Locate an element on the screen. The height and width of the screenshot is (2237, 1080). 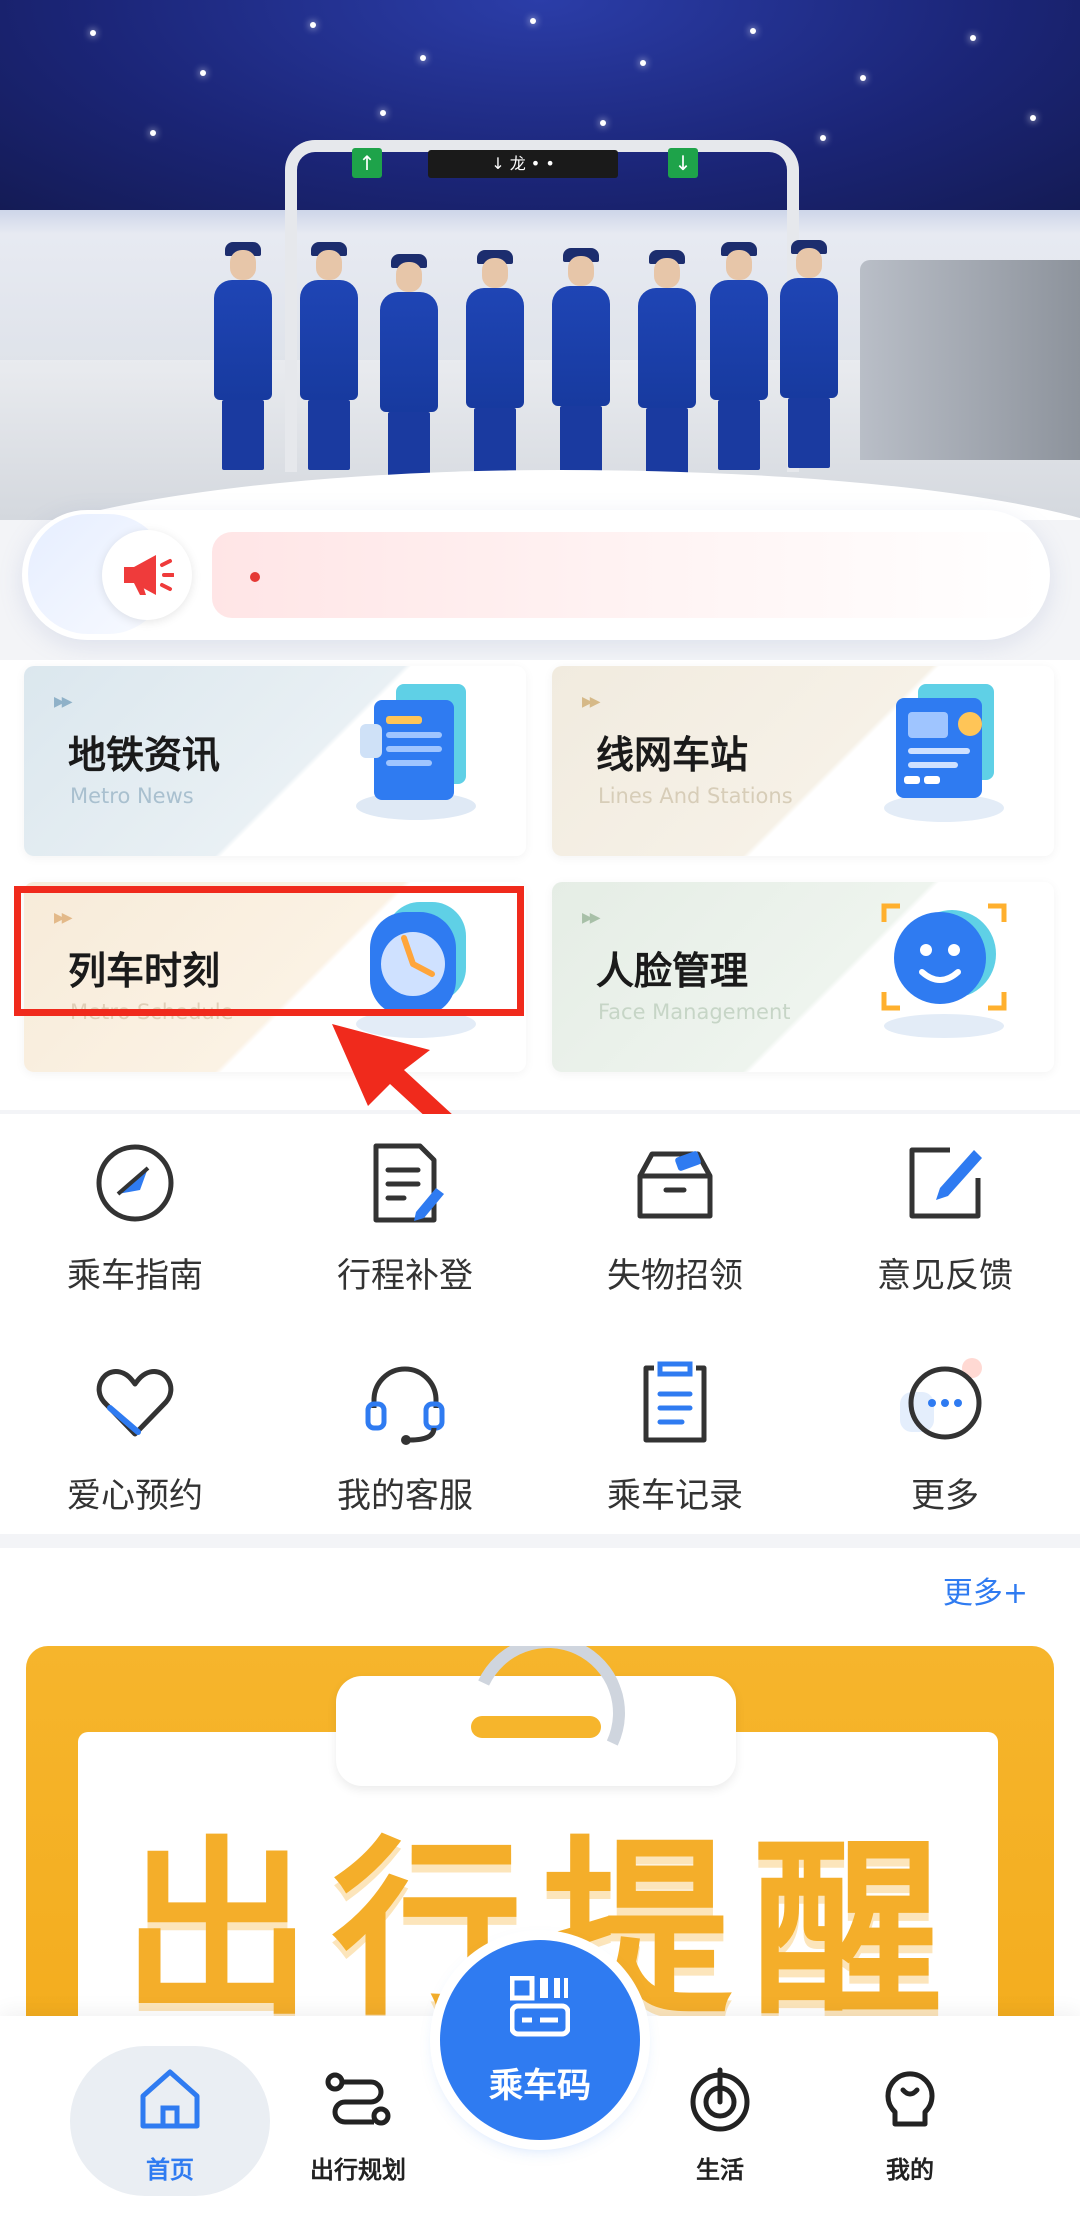
card-title: 地铁资讯 is located at coordinates (144, 755).